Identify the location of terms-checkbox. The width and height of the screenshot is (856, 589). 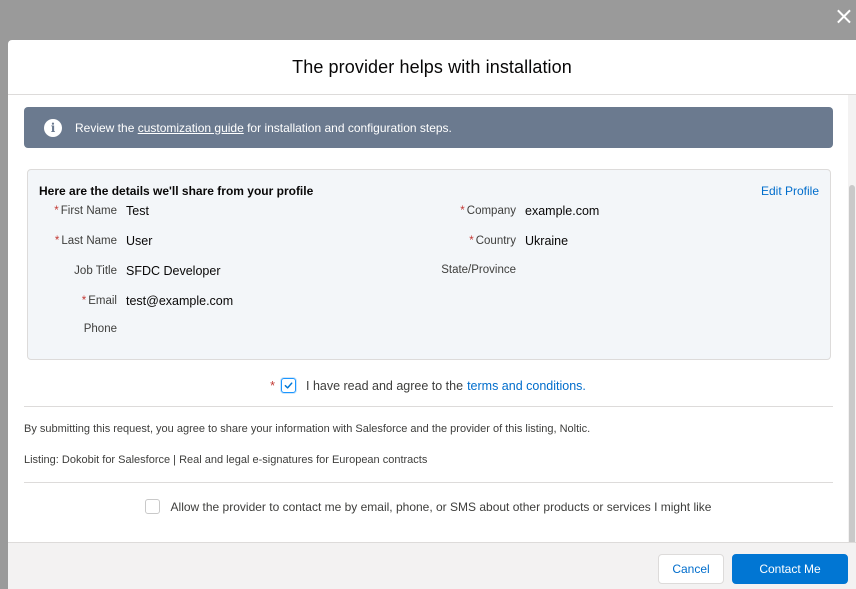
(288, 385).